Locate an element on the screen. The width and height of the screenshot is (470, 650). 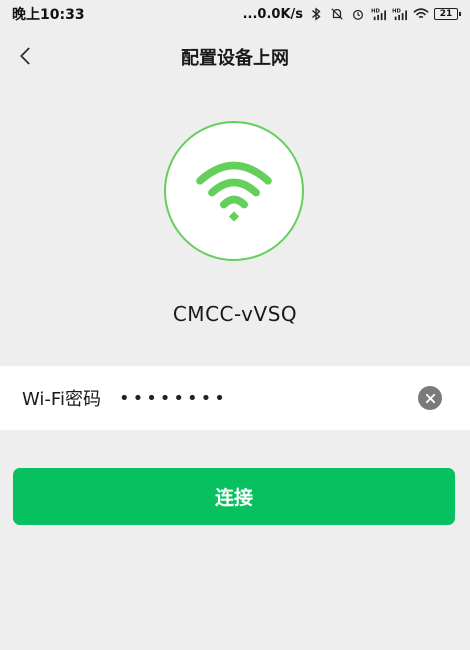
page-title: 配置设备上网 is located at coordinates (235, 58).